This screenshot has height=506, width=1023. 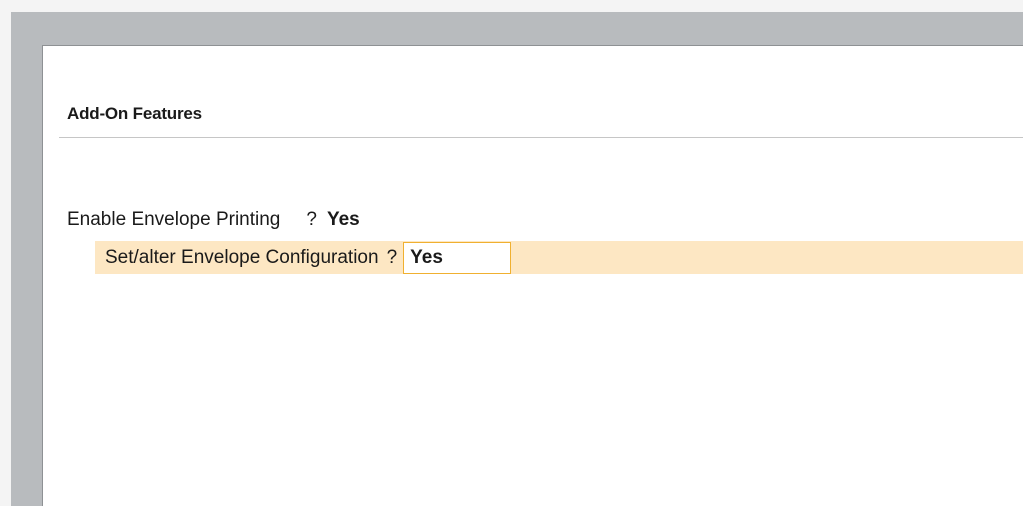 What do you see at coordinates (559, 257) in the screenshot?
I see `set-alter-envelope-configuration-row: Set/alter Envelope Configuration ?` at bounding box center [559, 257].